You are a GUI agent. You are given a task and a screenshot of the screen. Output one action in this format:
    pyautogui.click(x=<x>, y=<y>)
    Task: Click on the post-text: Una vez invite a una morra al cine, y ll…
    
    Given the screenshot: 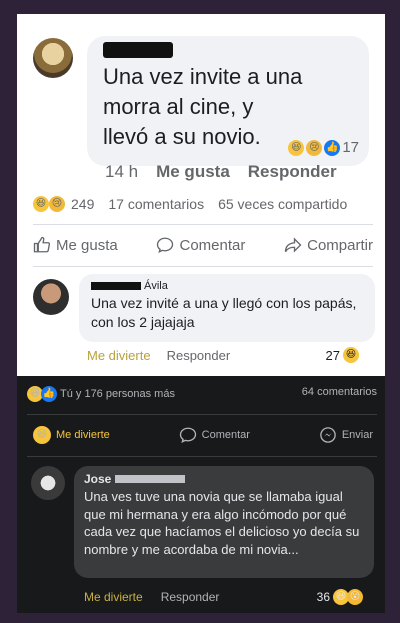 What is the action you would take?
    pyautogui.click(x=203, y=106)
    